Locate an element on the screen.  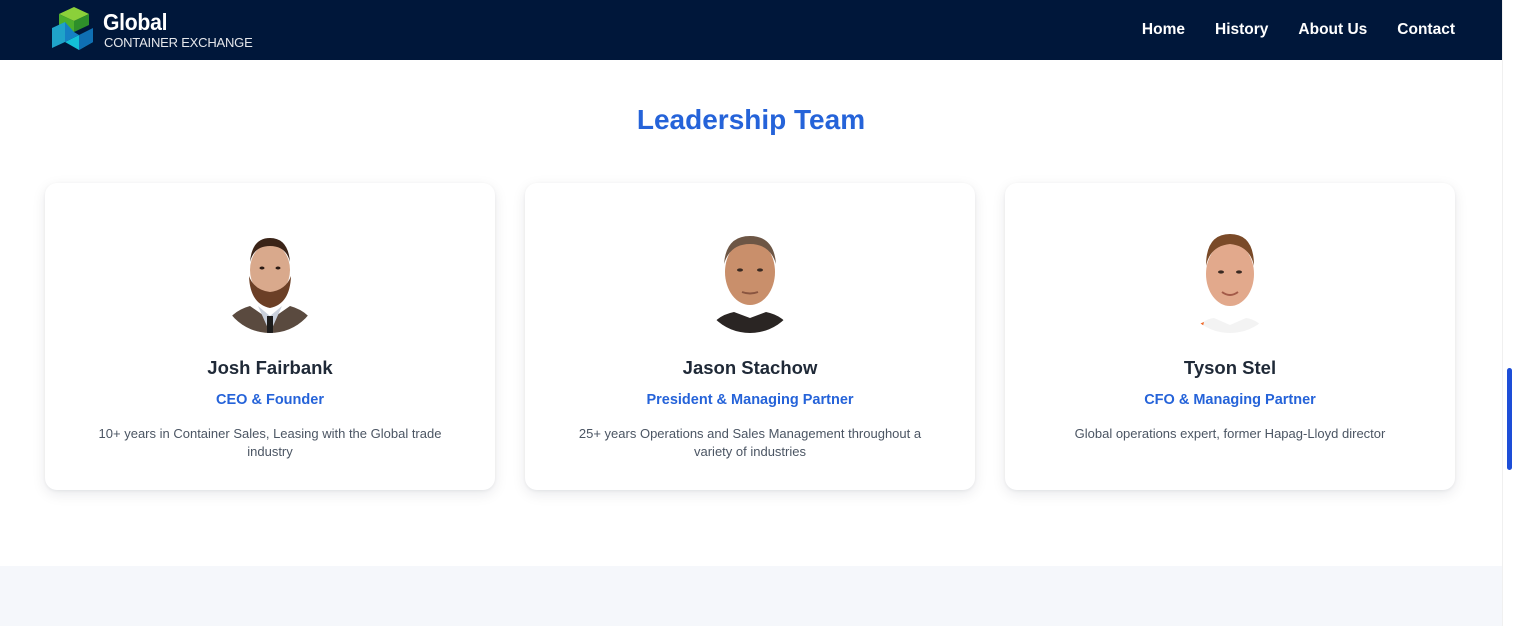
nav-contact-link: Contact is located at coordinates (1426, 30).